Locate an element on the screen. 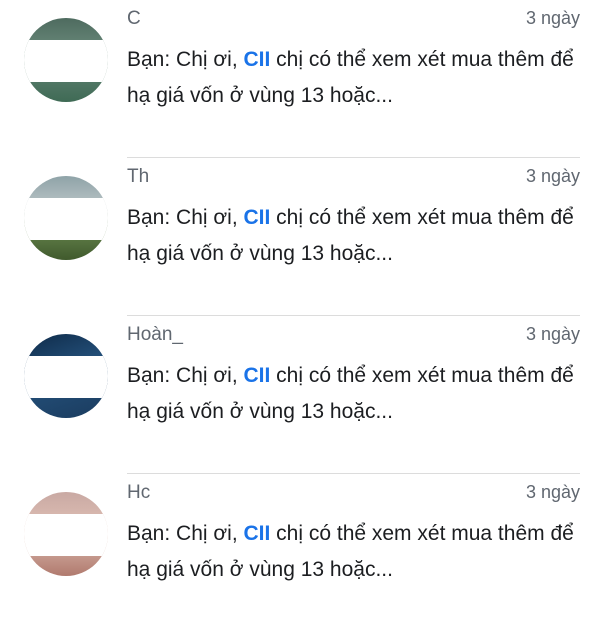 This screenshot has width=600, height=632. sender-name: Th is located at coordinates (138, 176).